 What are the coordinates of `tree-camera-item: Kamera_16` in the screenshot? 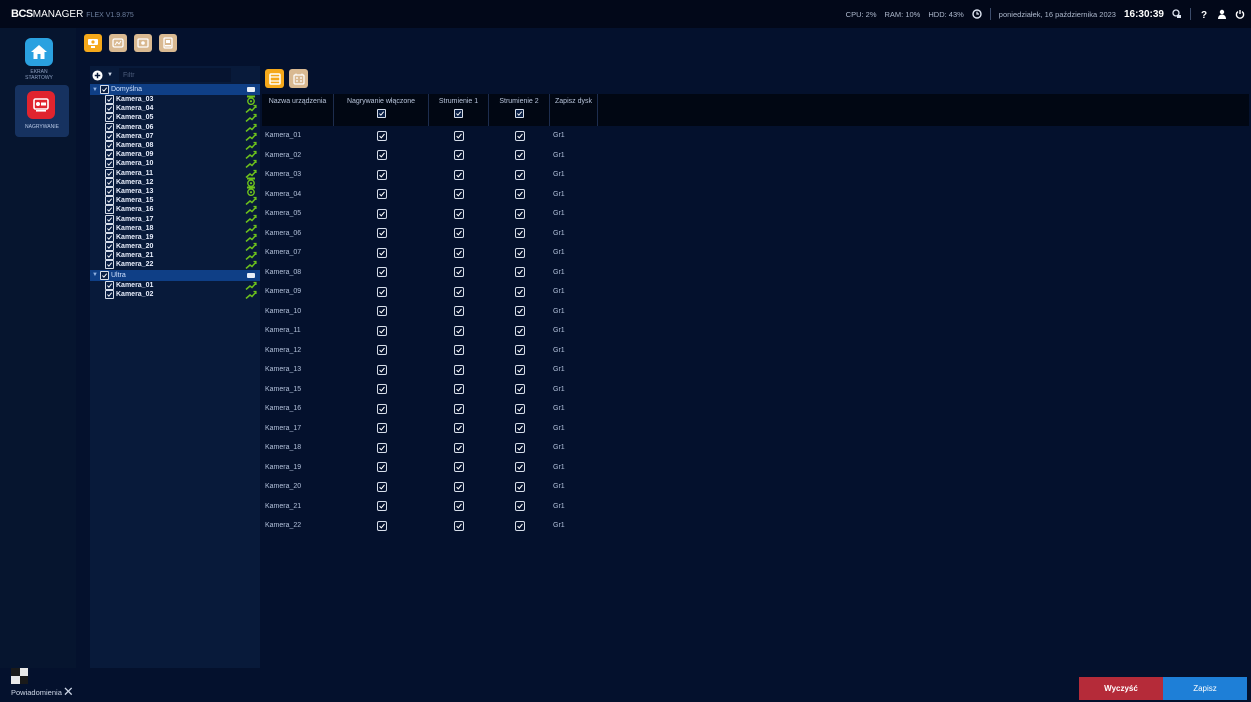 It's located at (175, 210).